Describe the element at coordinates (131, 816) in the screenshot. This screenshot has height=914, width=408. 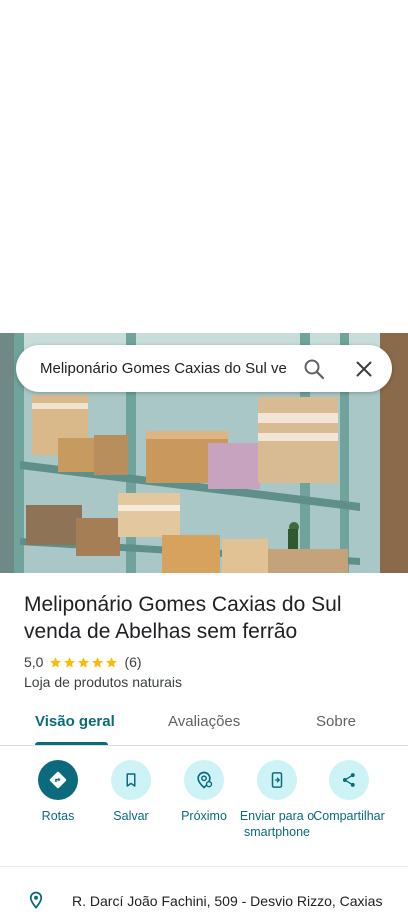
I see `save-label: Salvar` at that location.